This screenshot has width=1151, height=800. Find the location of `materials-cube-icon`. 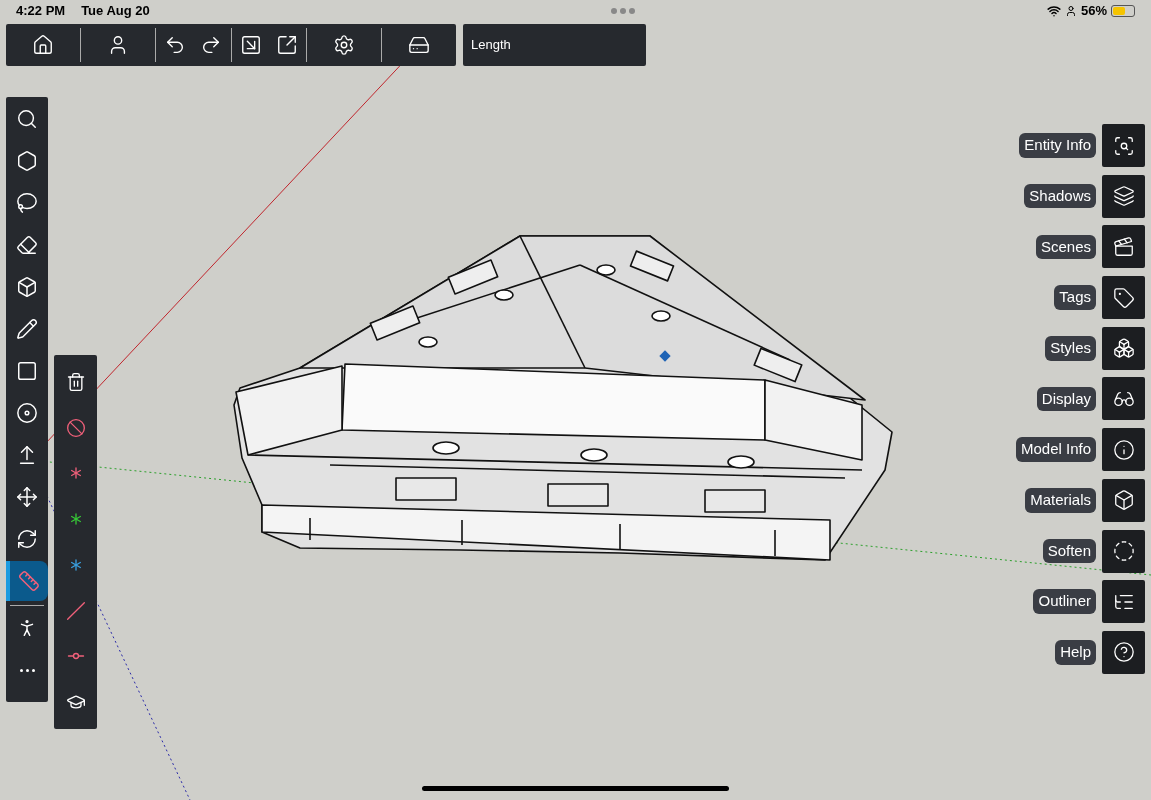

materials-cube-icon is located at coordinates (1123, 500).